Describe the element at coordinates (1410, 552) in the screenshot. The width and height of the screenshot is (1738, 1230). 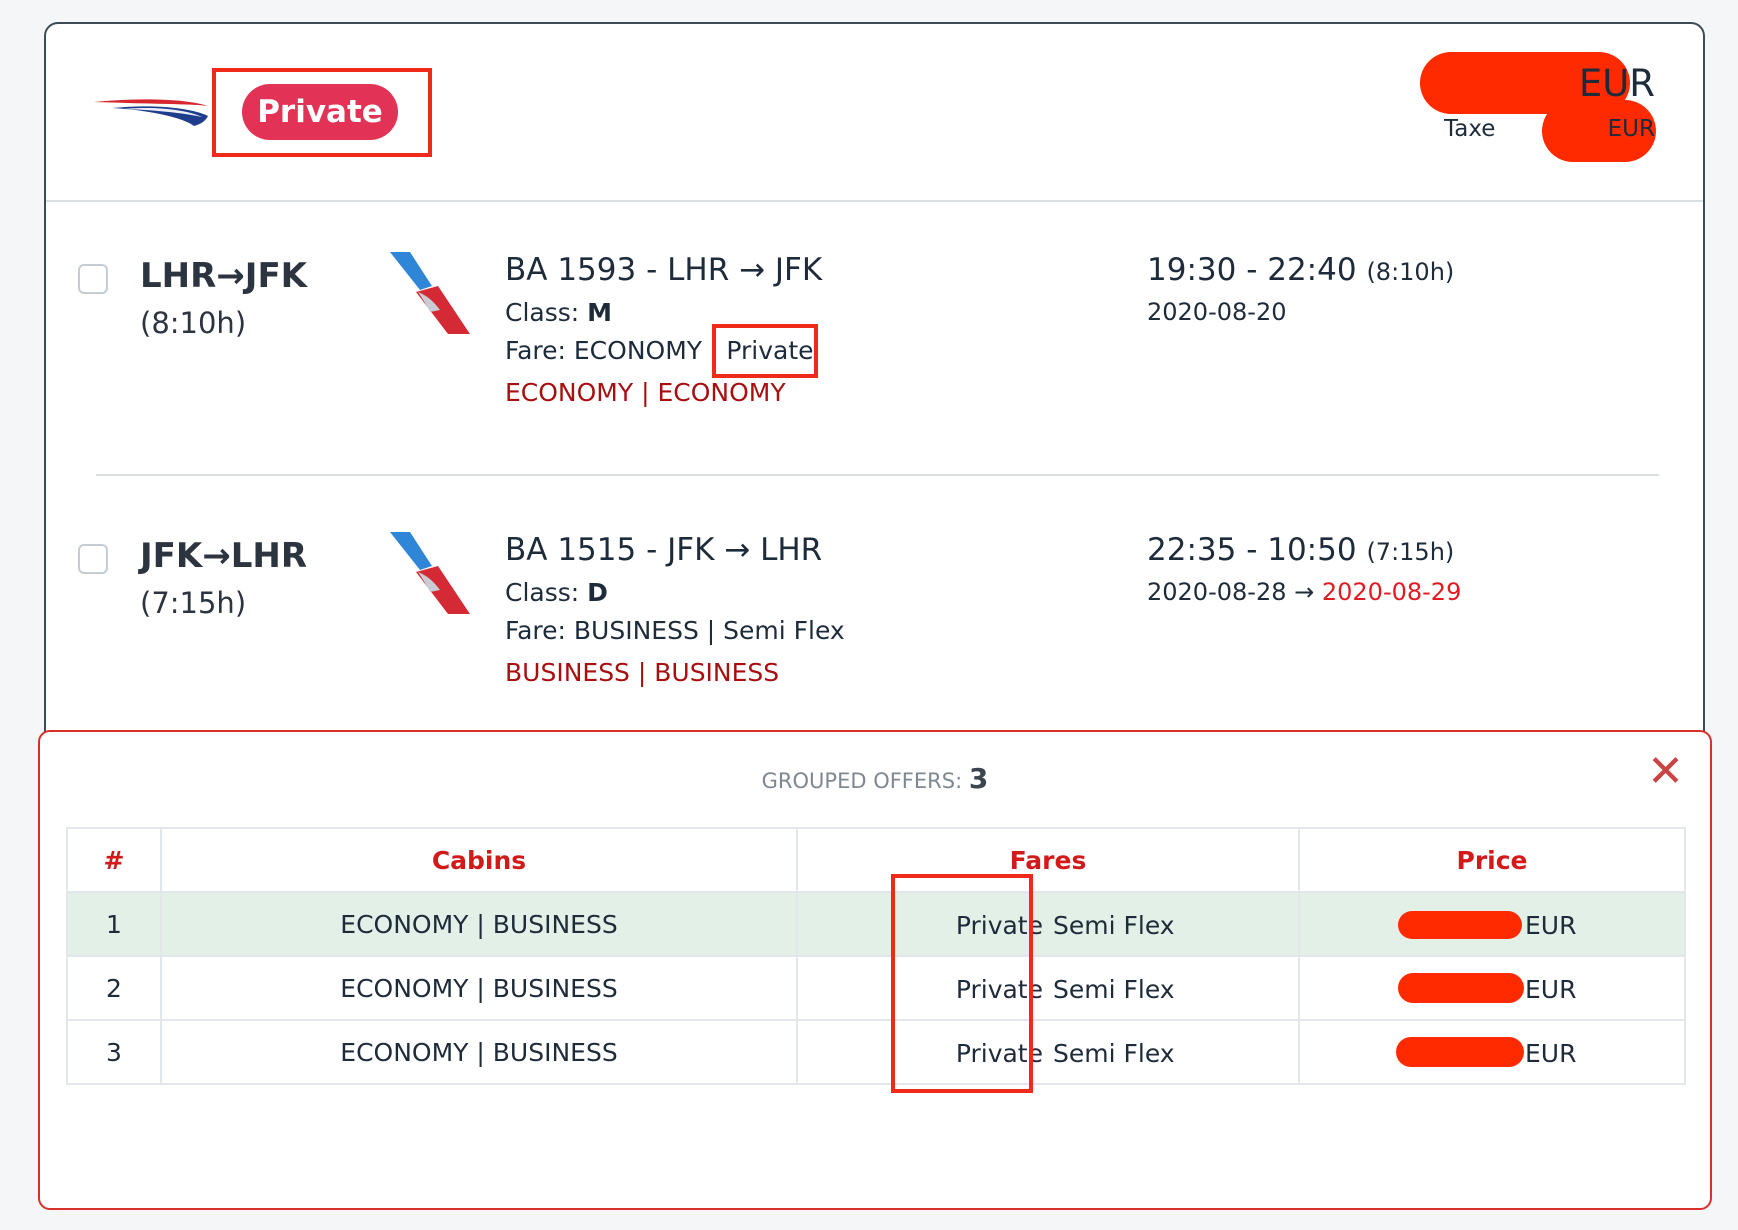
I see `time-duration: (7:15h)` at that location.